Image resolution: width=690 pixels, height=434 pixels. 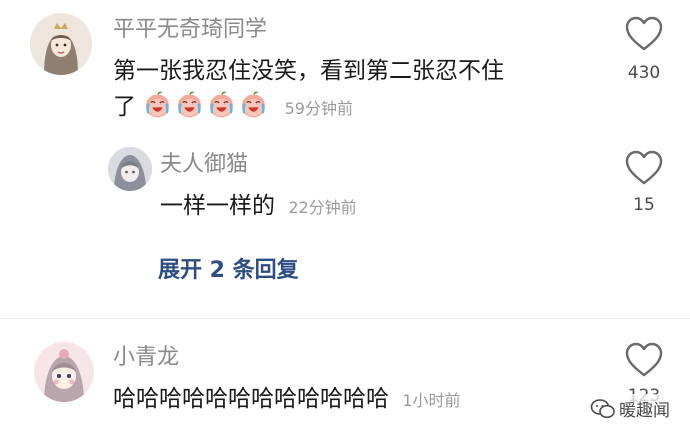 I want to click on comment-time: 1小时前, so click(x=431, y=400).